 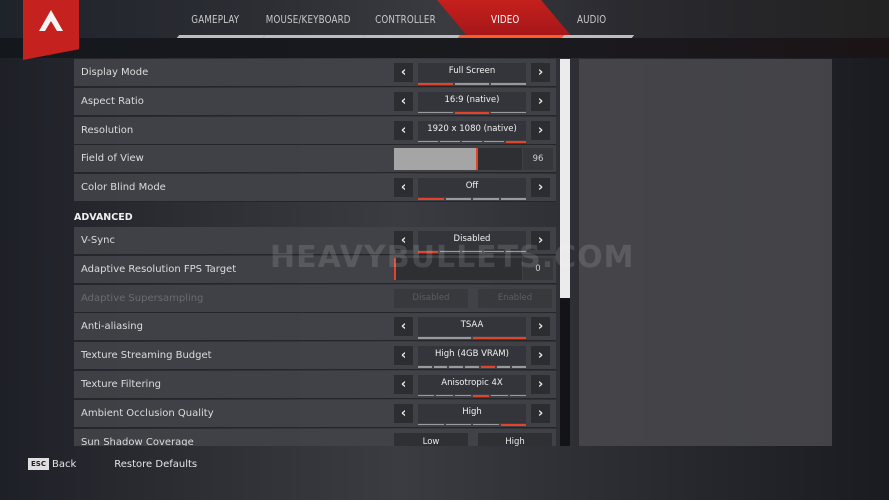 I want to click on option-enabled-button: Enabled, so click(x=515, y=298).